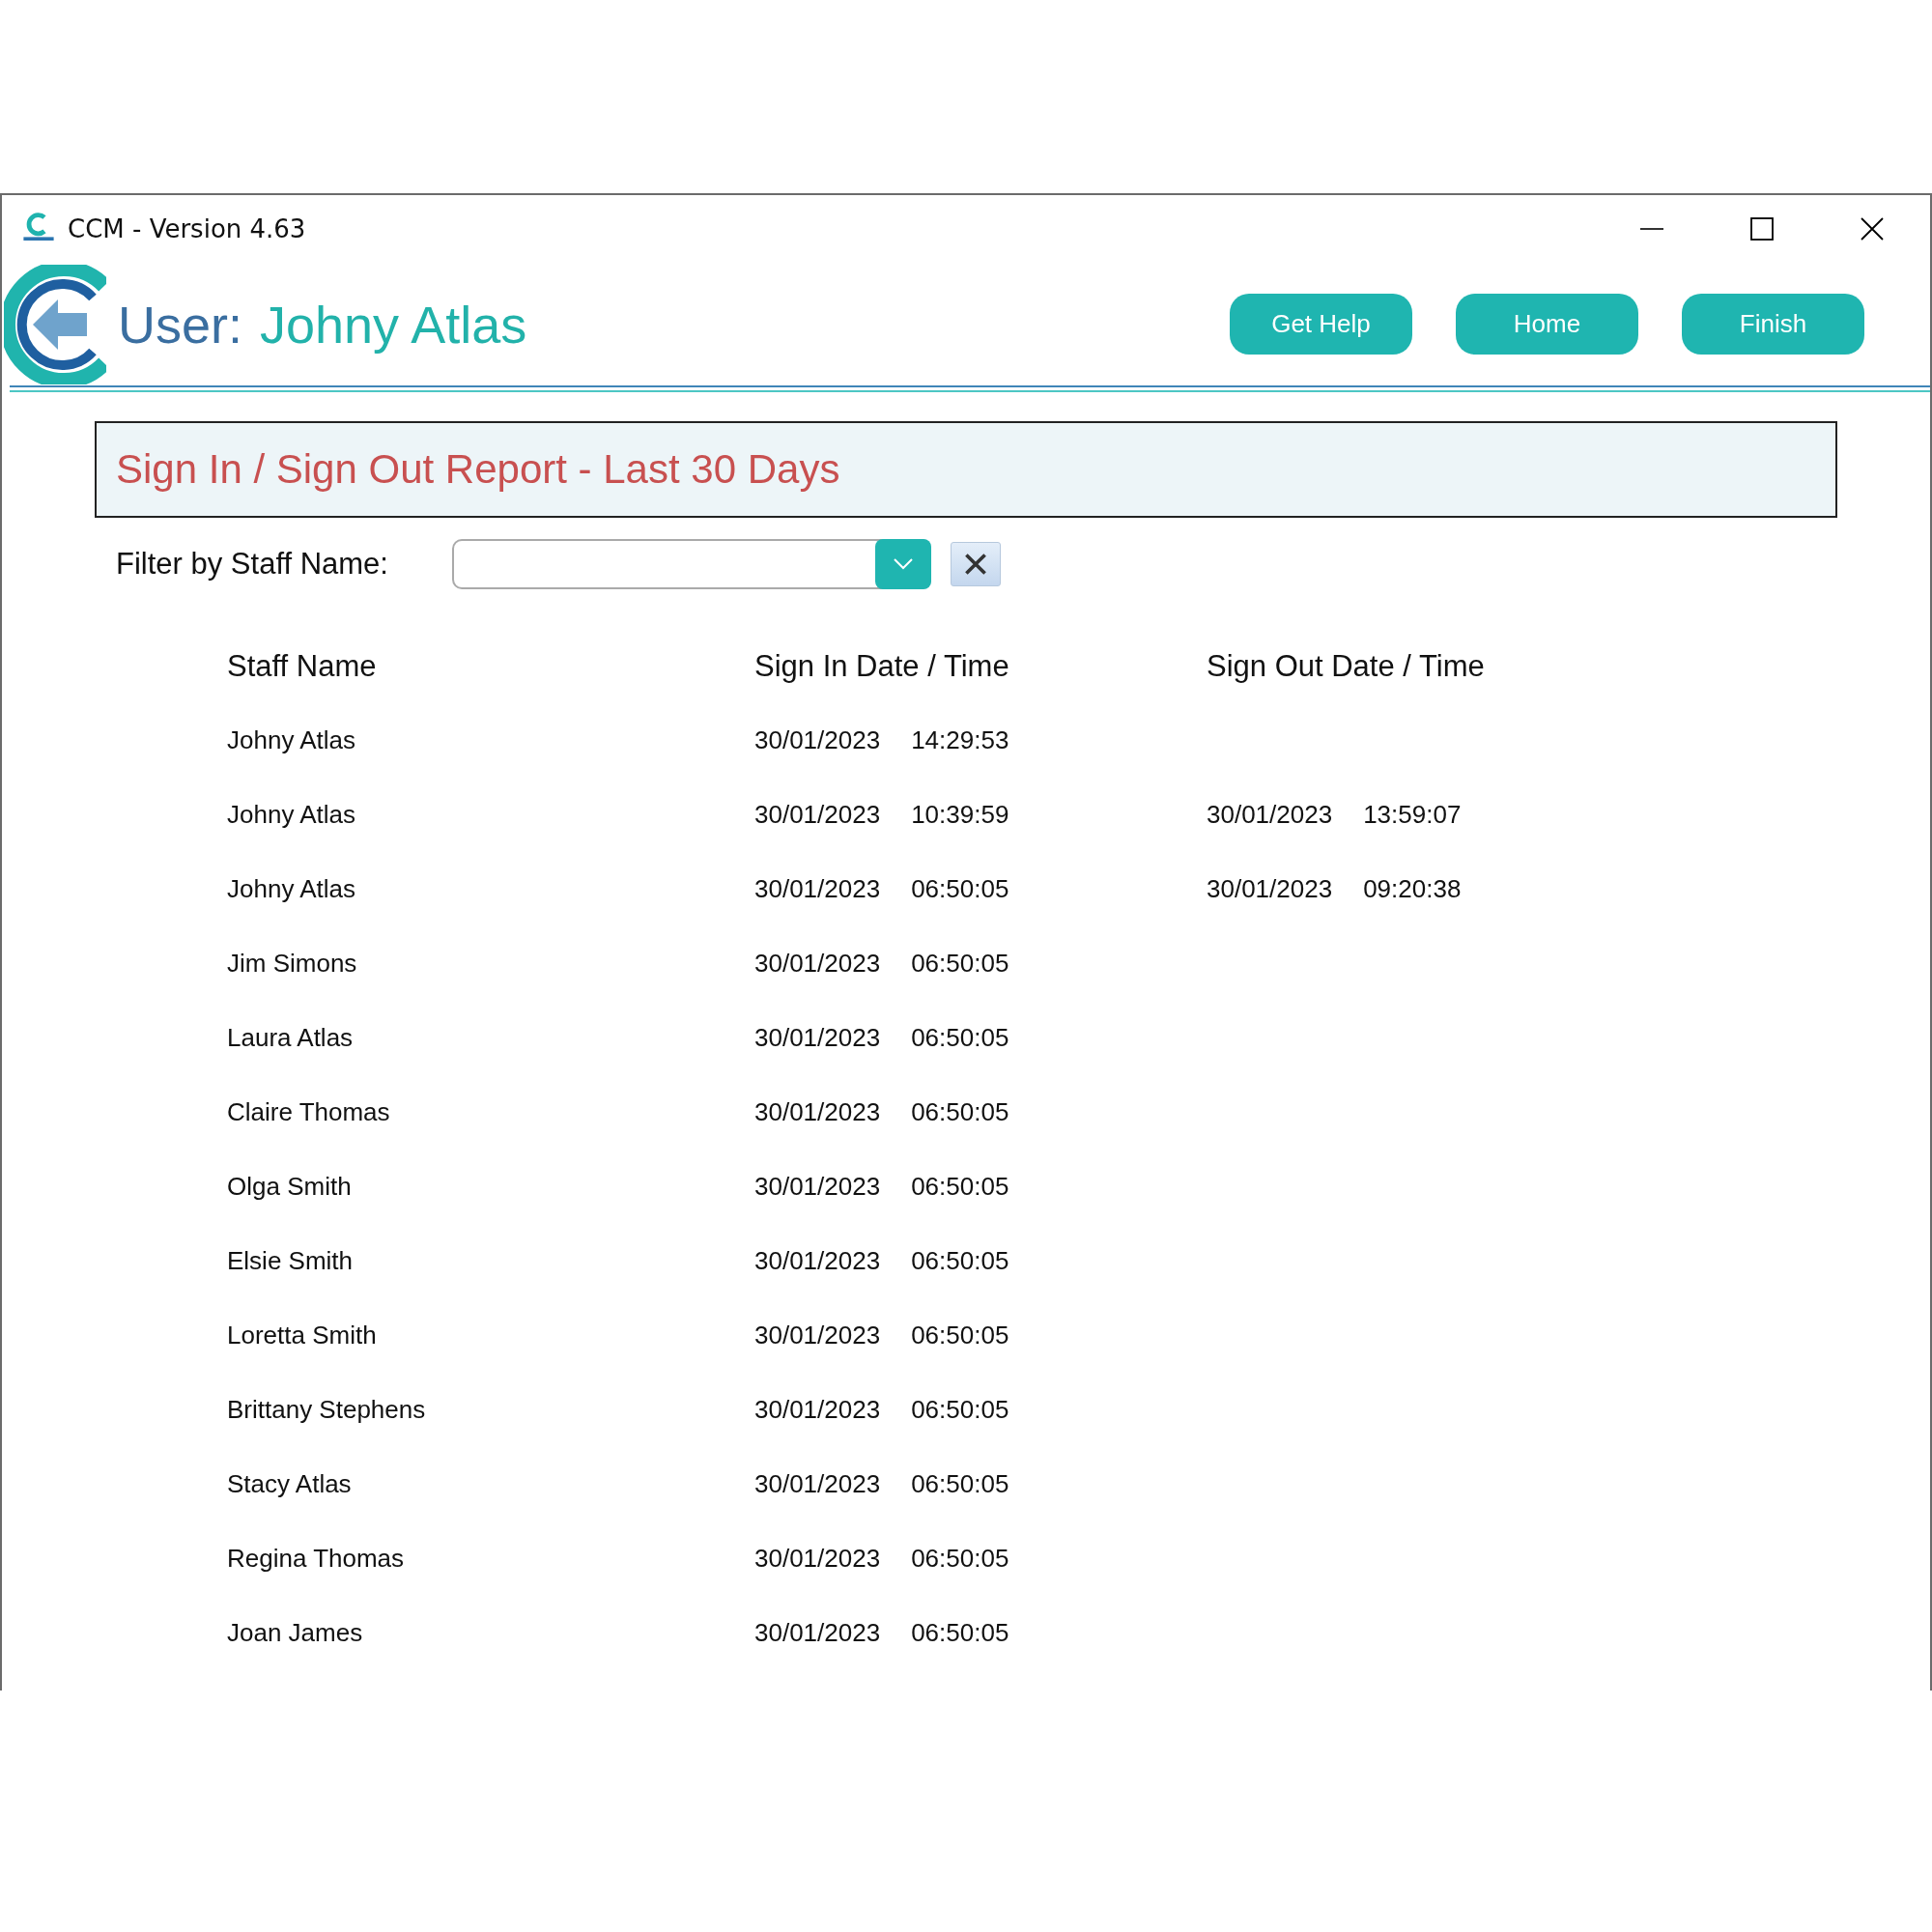 The width and height of the screenshot is (1932, 1932). What do you see at coordinates (302, 1335) in the screenshot?
I see `staff-name-cell-text: Loretta Smith` at bounding box center [302, 1335].